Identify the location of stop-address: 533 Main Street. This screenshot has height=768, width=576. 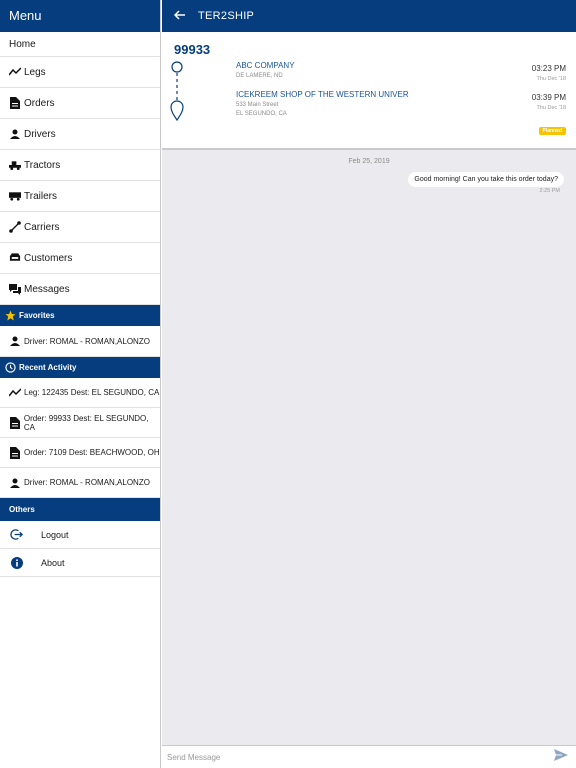
(257, 105).